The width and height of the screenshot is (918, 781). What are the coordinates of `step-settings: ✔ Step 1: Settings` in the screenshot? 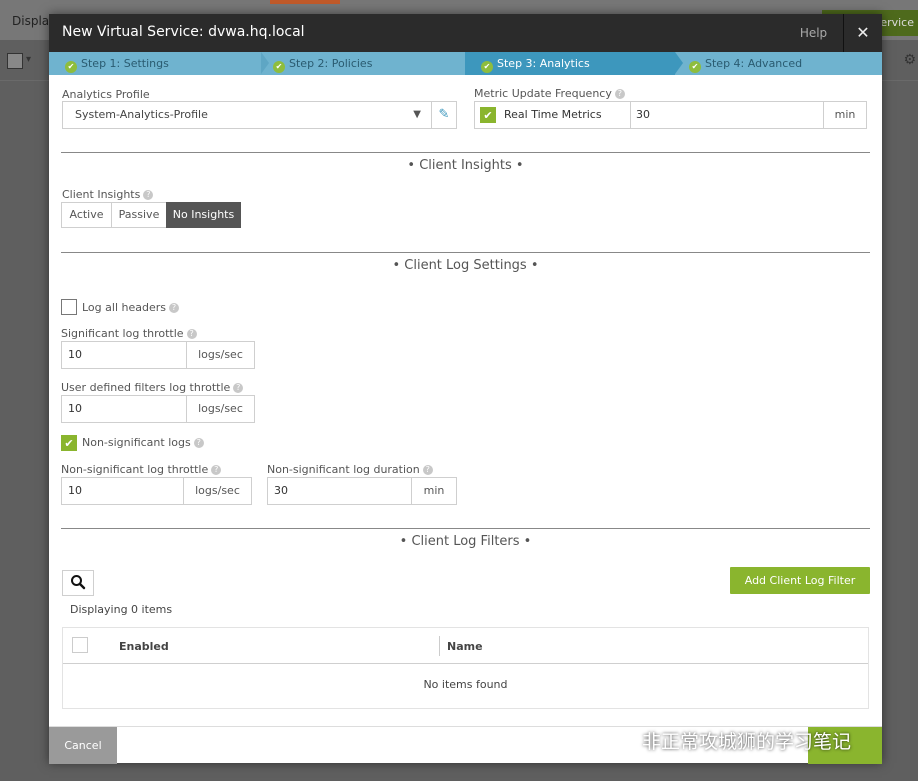 It's located at (155, 63).